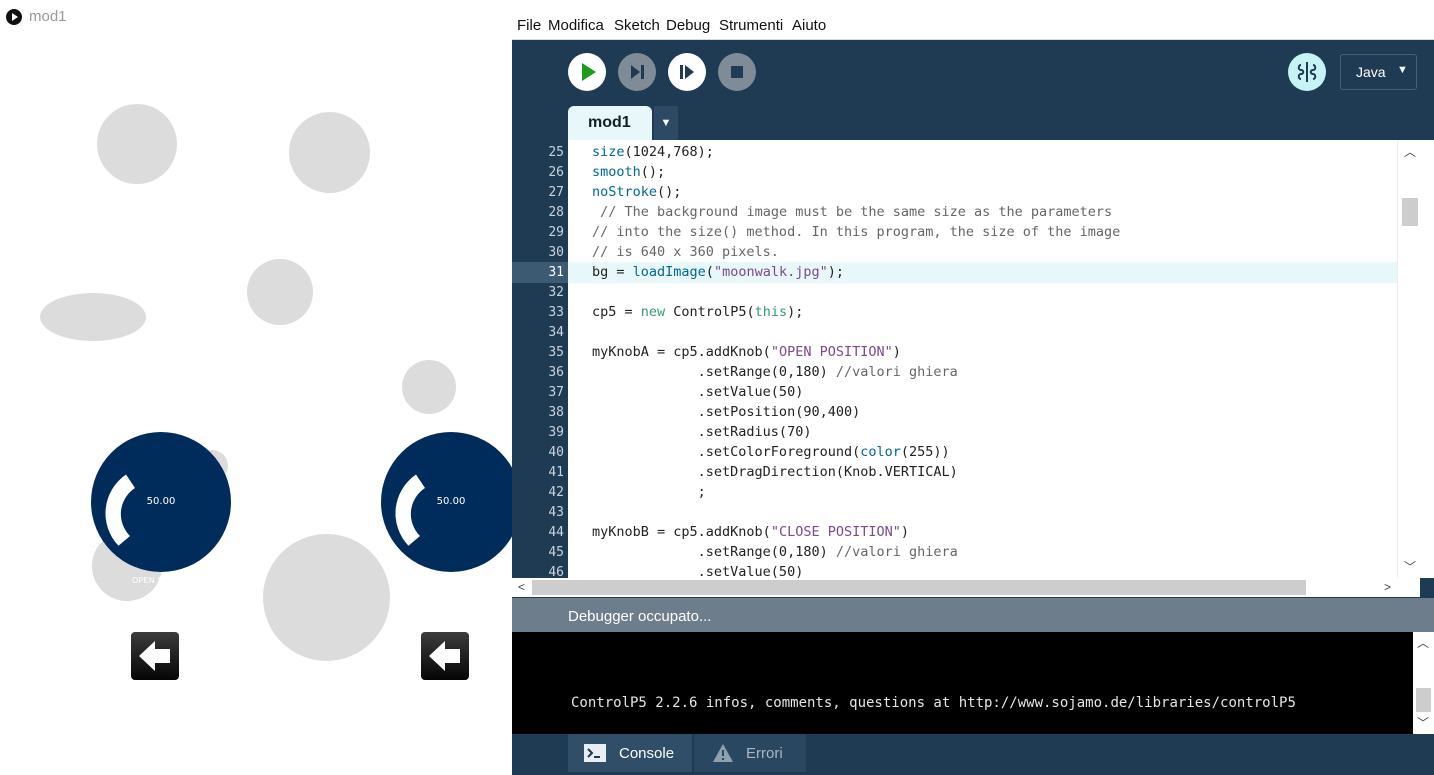  Describe the element at coordinates (556, 252) in the screenshot. I see `line-number: 30` at that location.